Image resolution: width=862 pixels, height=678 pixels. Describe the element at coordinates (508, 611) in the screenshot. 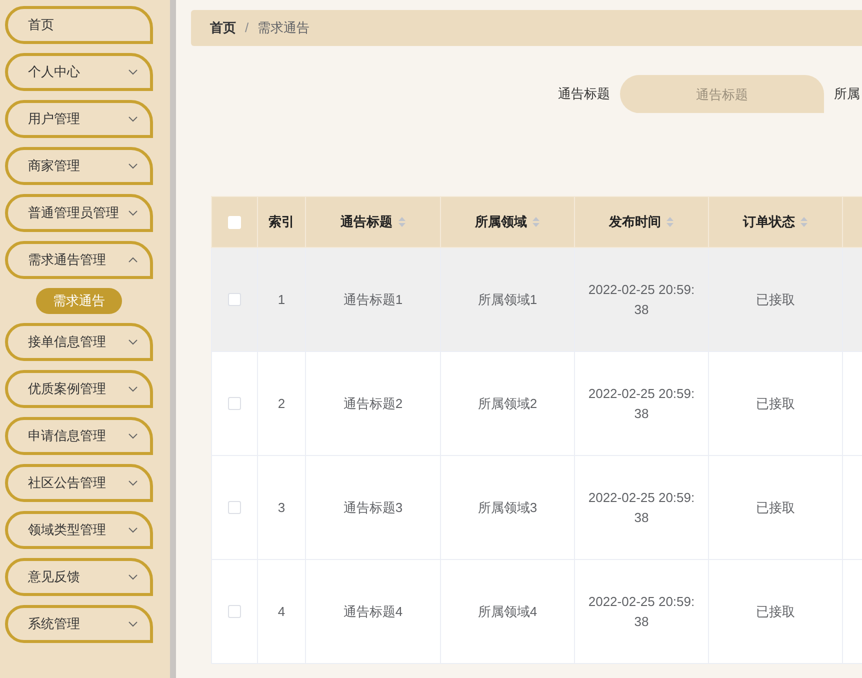

I see `table-cell: 所属领域4` at that location.